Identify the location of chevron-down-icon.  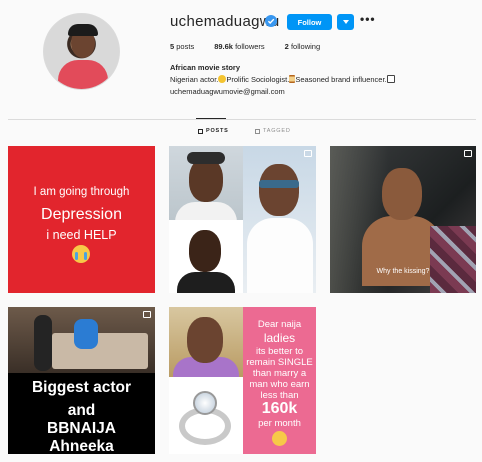
(345, 22).